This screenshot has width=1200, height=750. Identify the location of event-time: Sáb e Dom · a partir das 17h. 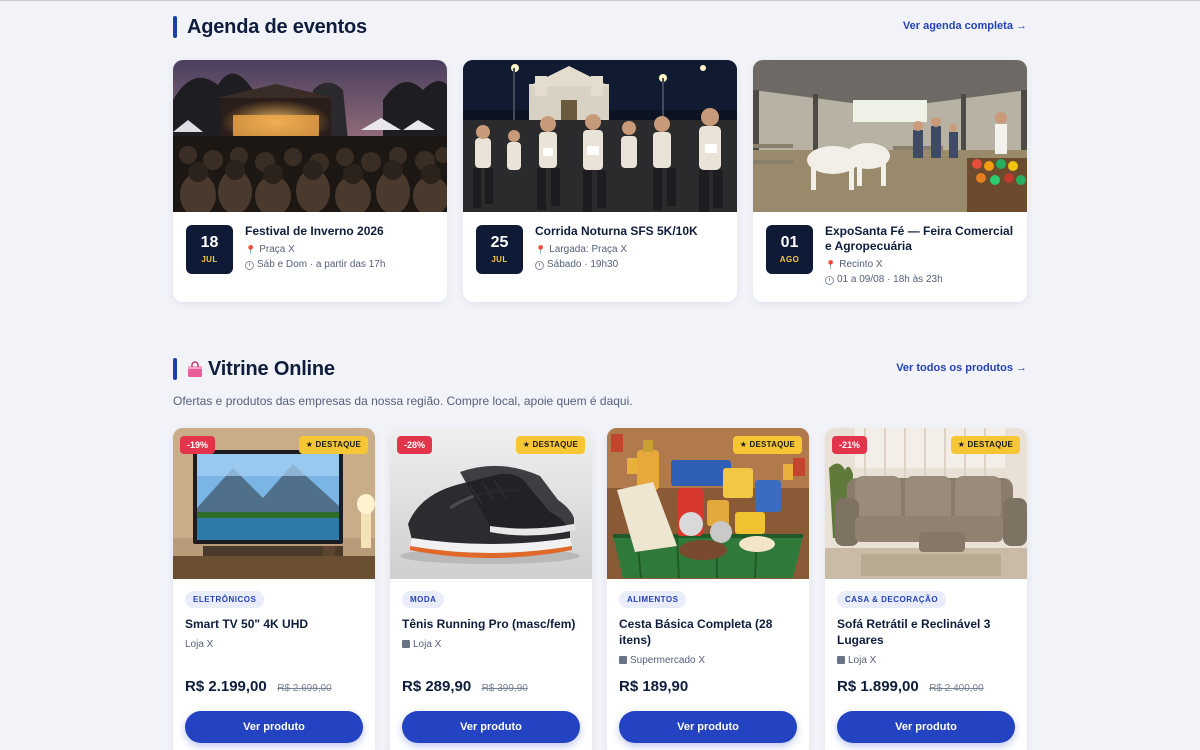
(343, 265).